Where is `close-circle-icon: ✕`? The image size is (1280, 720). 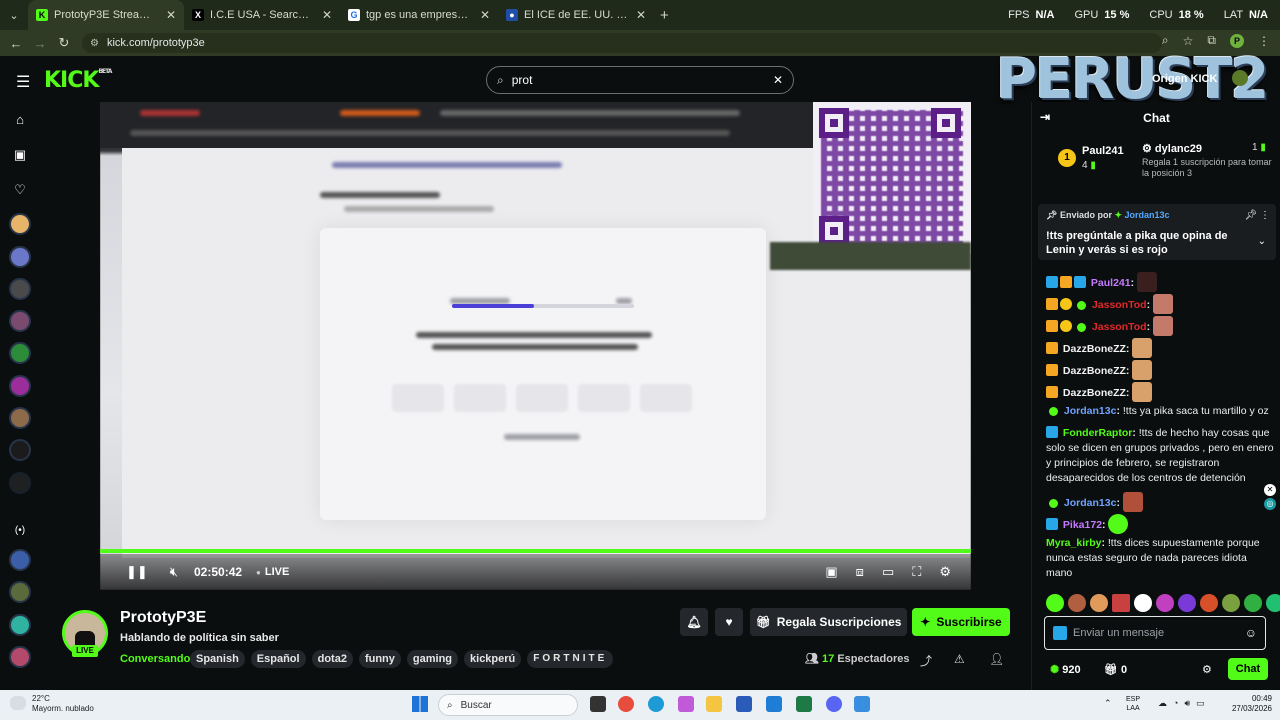
close-circle-icon: ✕ is located at coordinates (1270, 490).